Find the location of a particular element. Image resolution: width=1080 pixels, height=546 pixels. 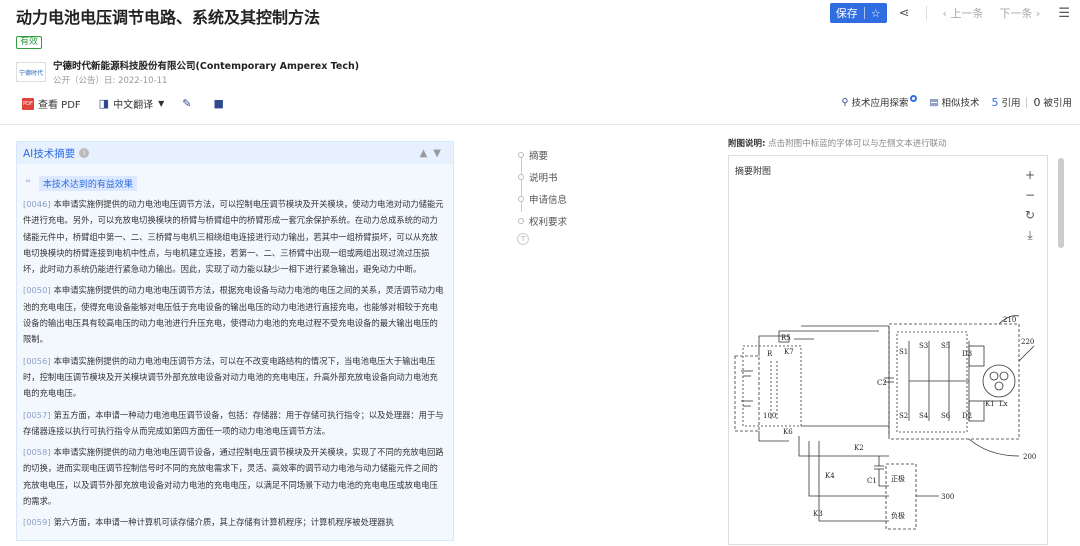

section-nav-item: 说明书 is located at coordinates (542, 177).